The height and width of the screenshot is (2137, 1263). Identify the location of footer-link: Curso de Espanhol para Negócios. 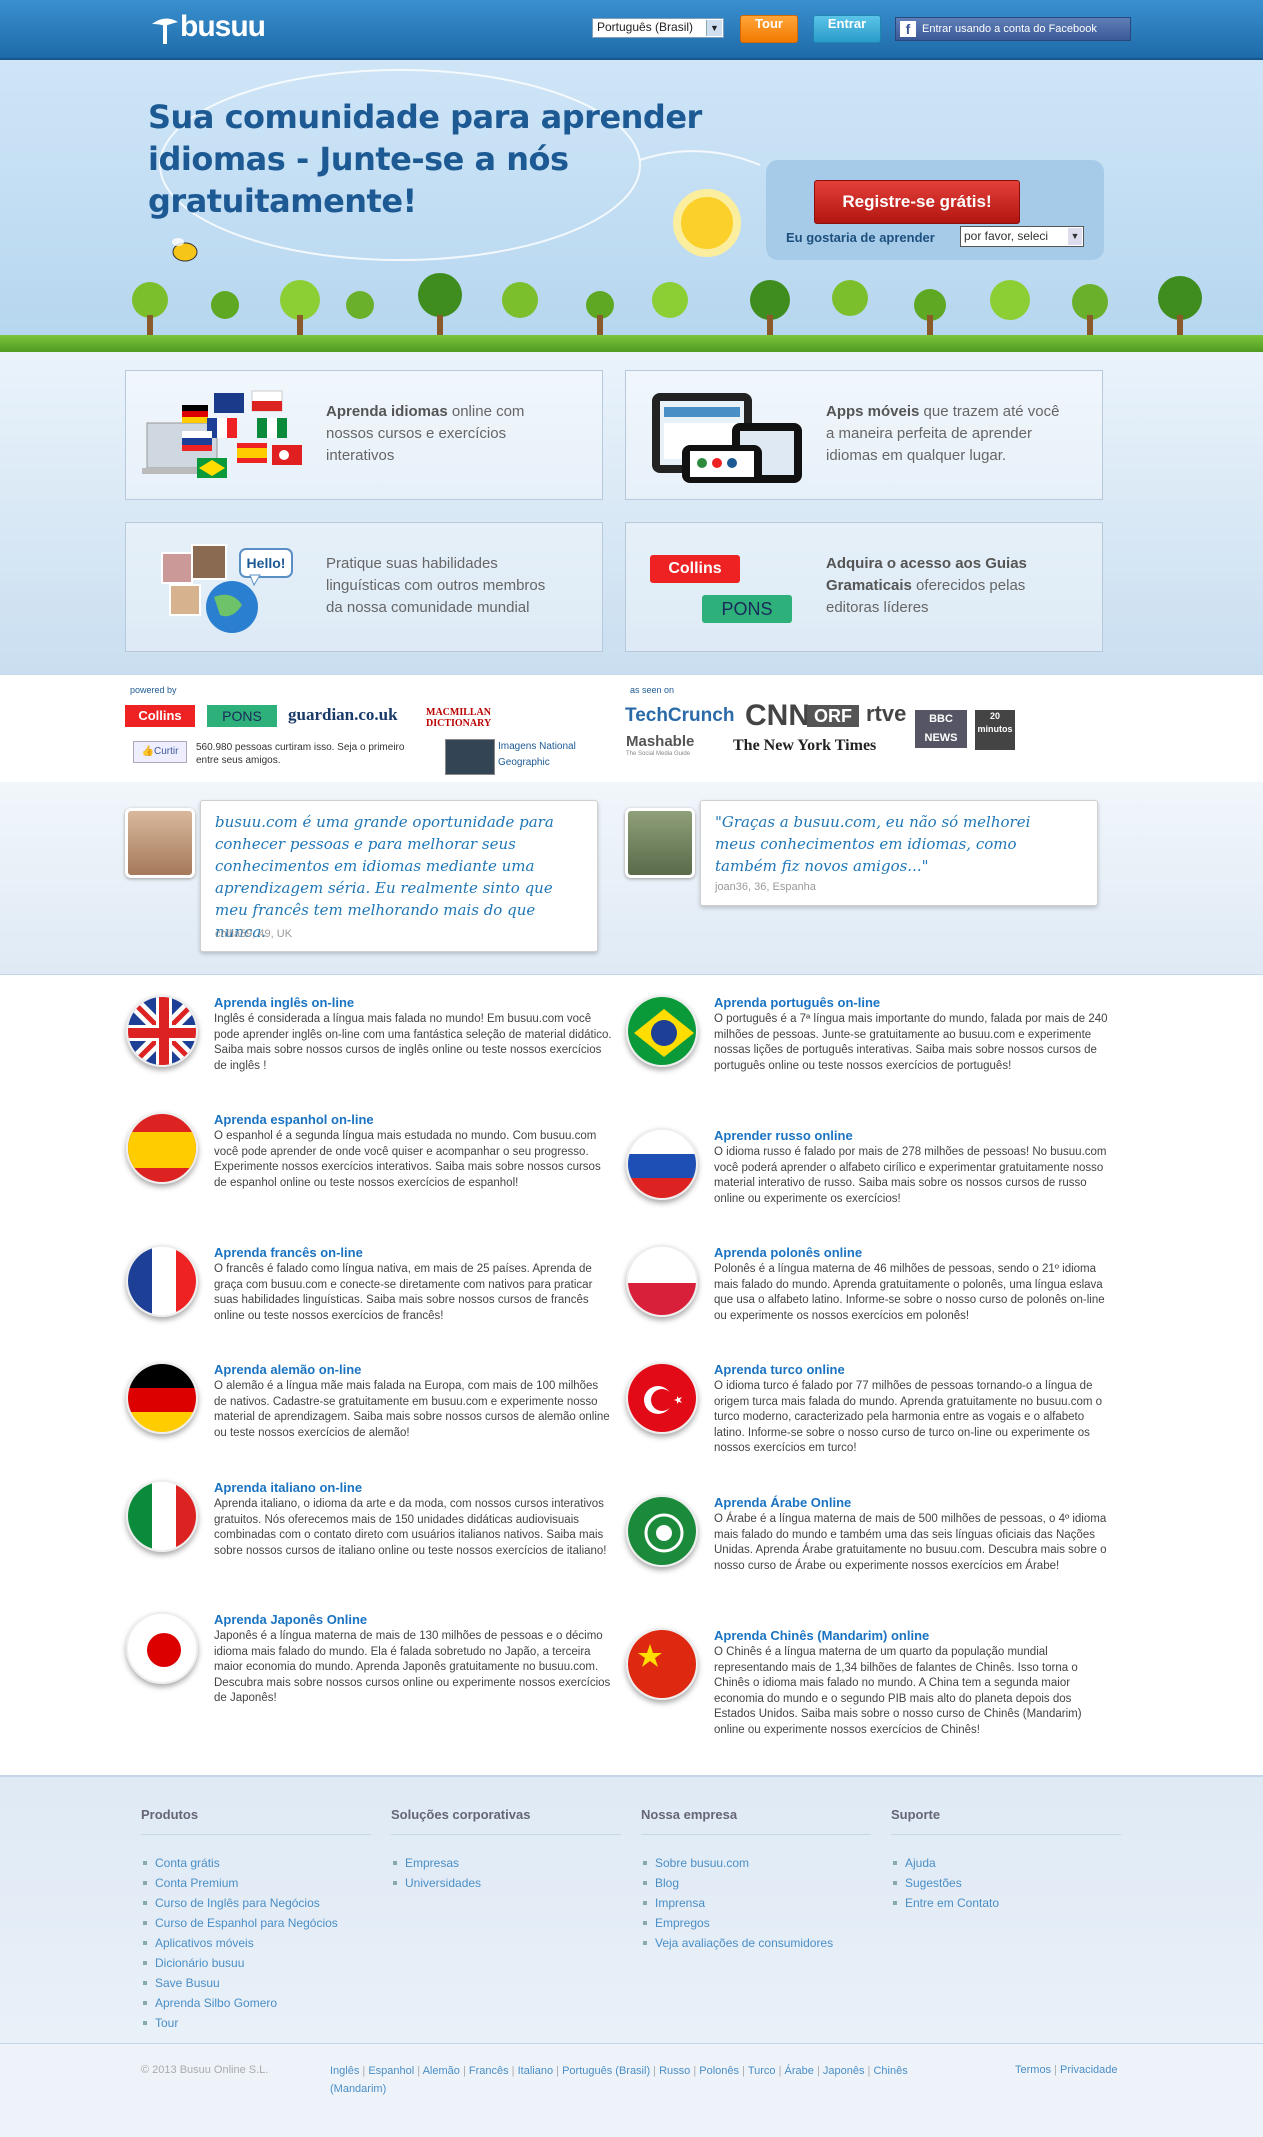
(256, 1923).